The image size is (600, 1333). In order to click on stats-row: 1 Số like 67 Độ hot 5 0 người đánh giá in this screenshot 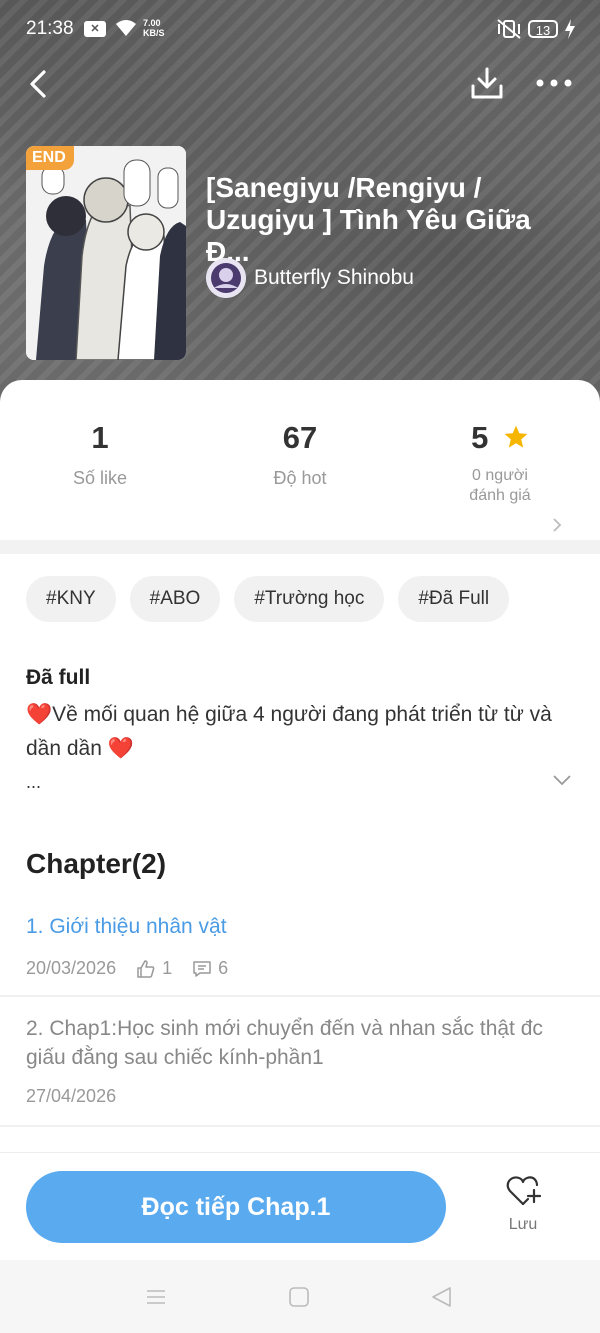, I will do `click(300, 466)`.